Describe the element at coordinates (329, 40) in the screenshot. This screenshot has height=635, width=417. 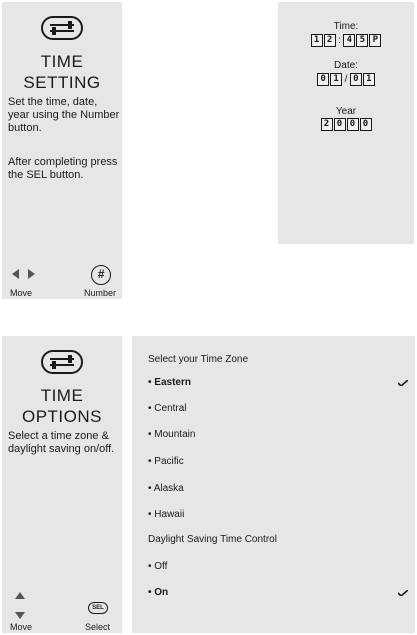
I see `time-digit: 2` at that location.